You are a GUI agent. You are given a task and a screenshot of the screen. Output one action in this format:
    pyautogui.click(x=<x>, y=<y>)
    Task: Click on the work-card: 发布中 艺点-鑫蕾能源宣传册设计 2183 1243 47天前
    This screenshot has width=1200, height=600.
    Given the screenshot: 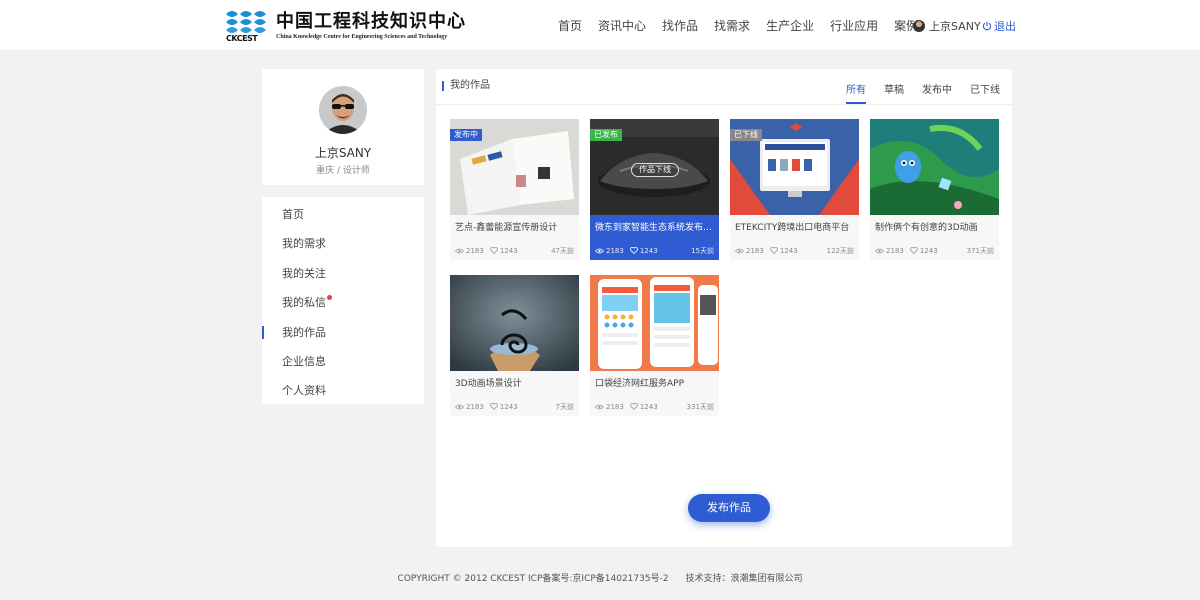 What is the action you would take?
    pyautogui.click(x=514, y=189)
    